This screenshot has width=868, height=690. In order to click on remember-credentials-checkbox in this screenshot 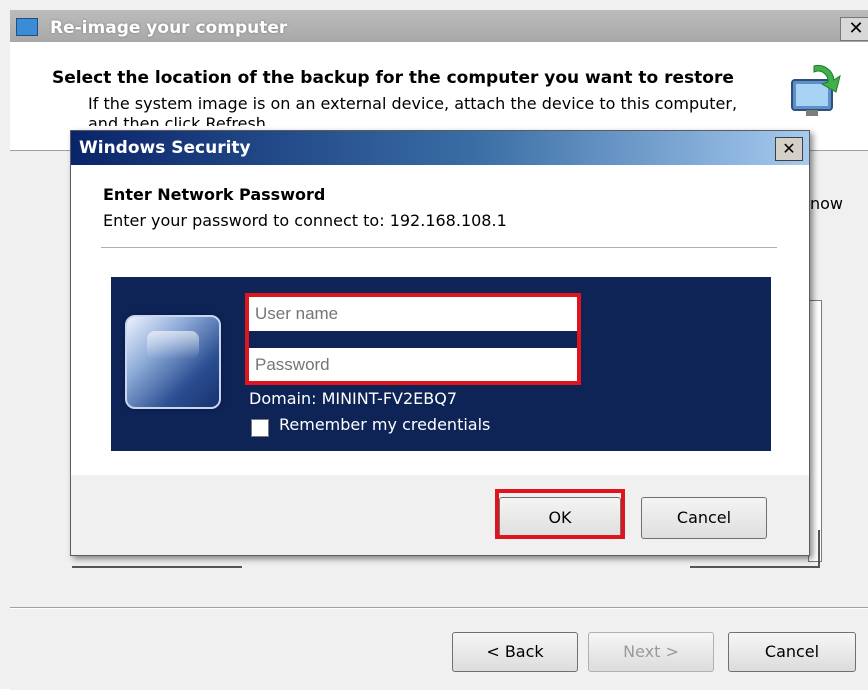, I will do `click(260, 428)`.